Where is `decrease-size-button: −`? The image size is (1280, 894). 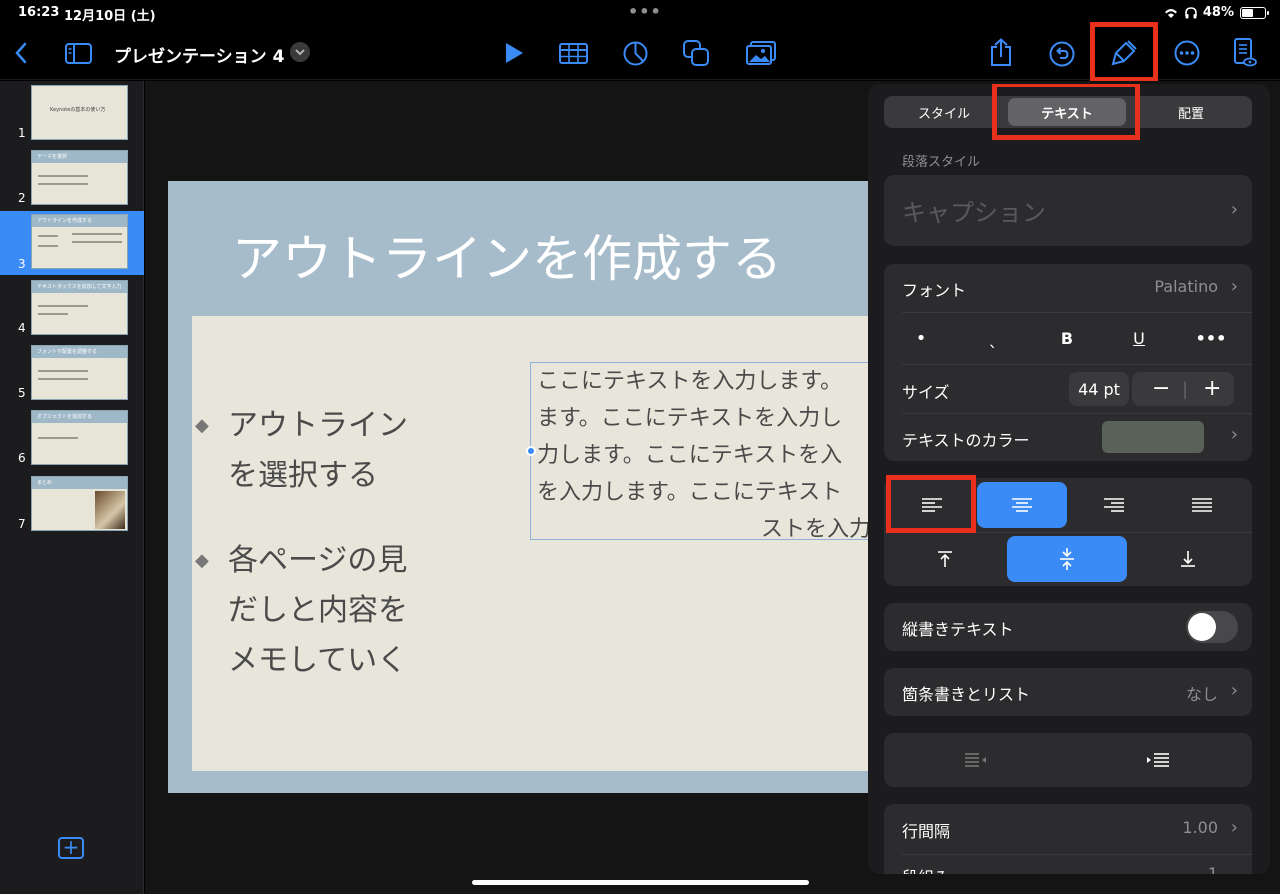 decrease-size-button: − is located at coordinates (1161, 388).